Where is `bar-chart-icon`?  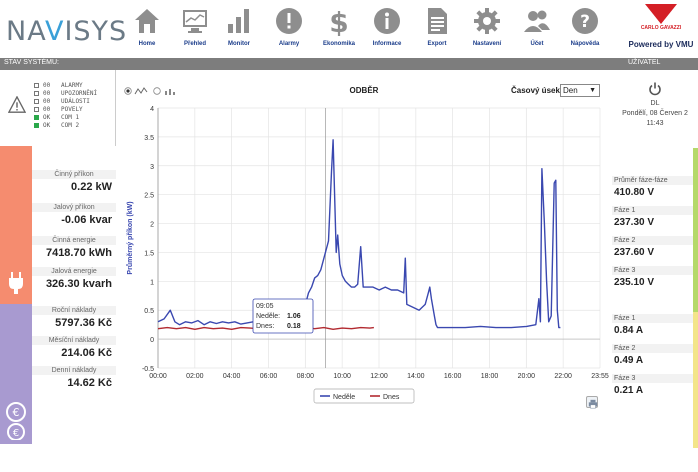
bar-chart-icon is located at coordinates (238, 21).